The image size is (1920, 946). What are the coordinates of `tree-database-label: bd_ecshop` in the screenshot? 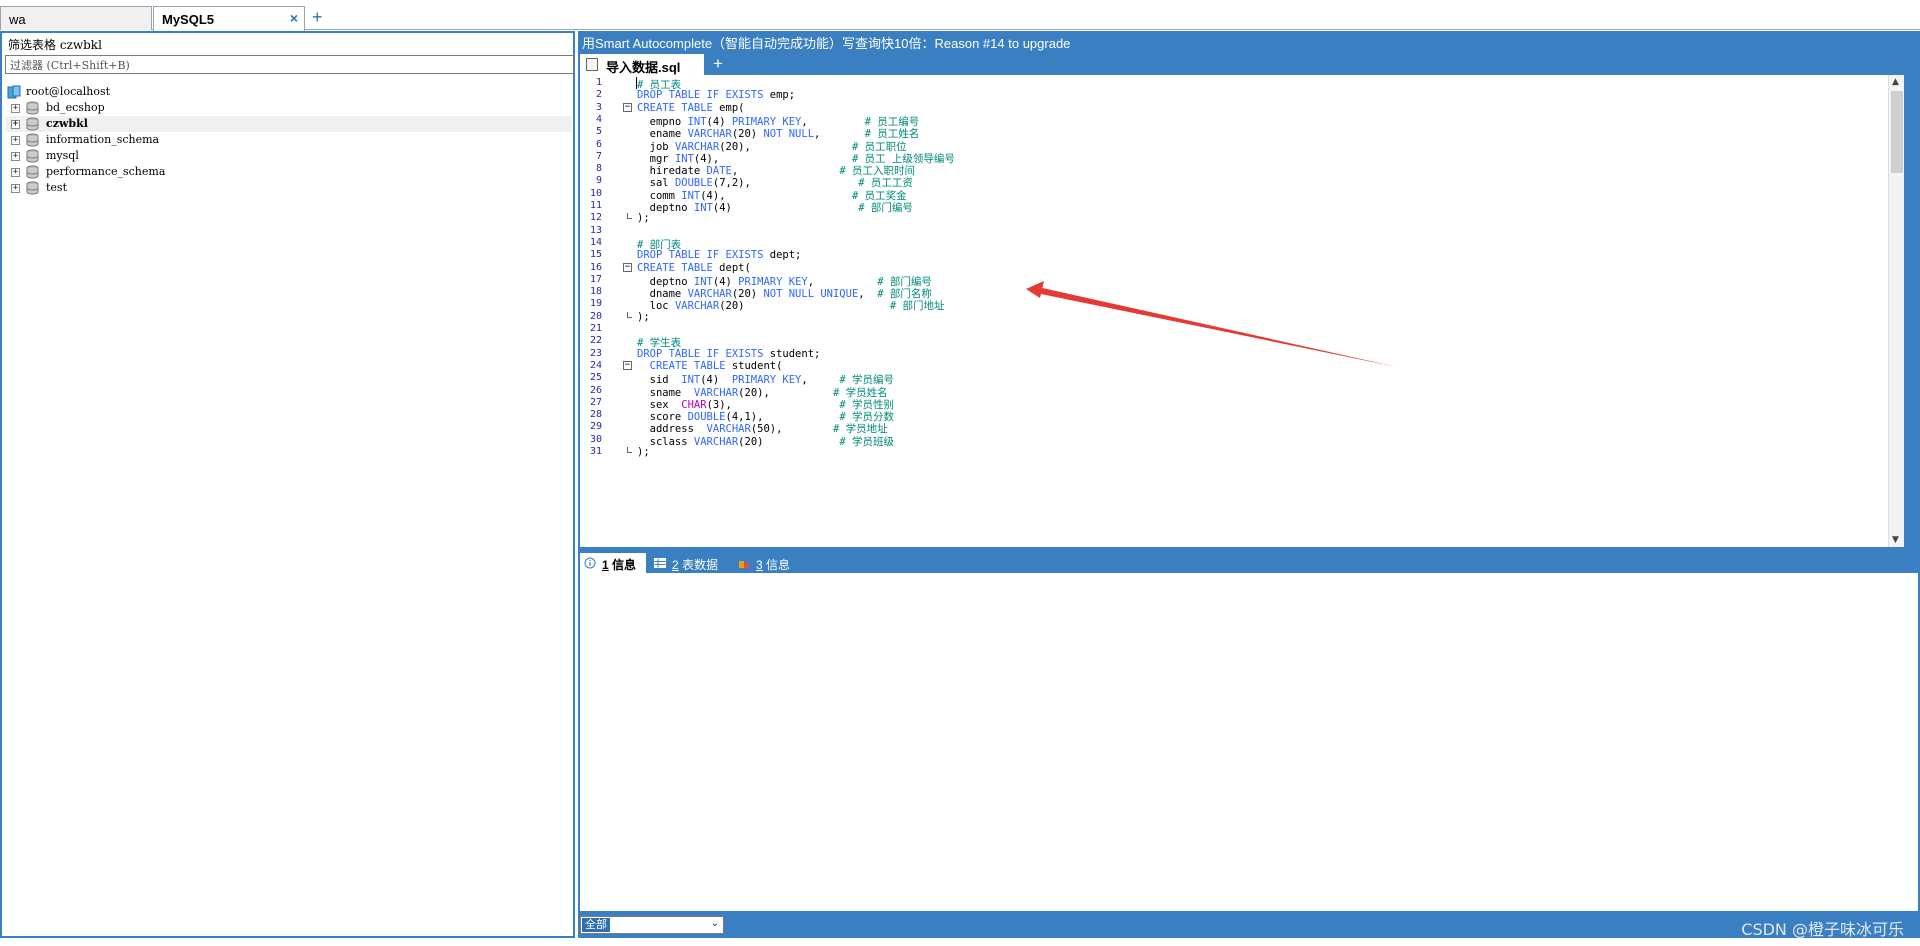 It's located at (75, 107).